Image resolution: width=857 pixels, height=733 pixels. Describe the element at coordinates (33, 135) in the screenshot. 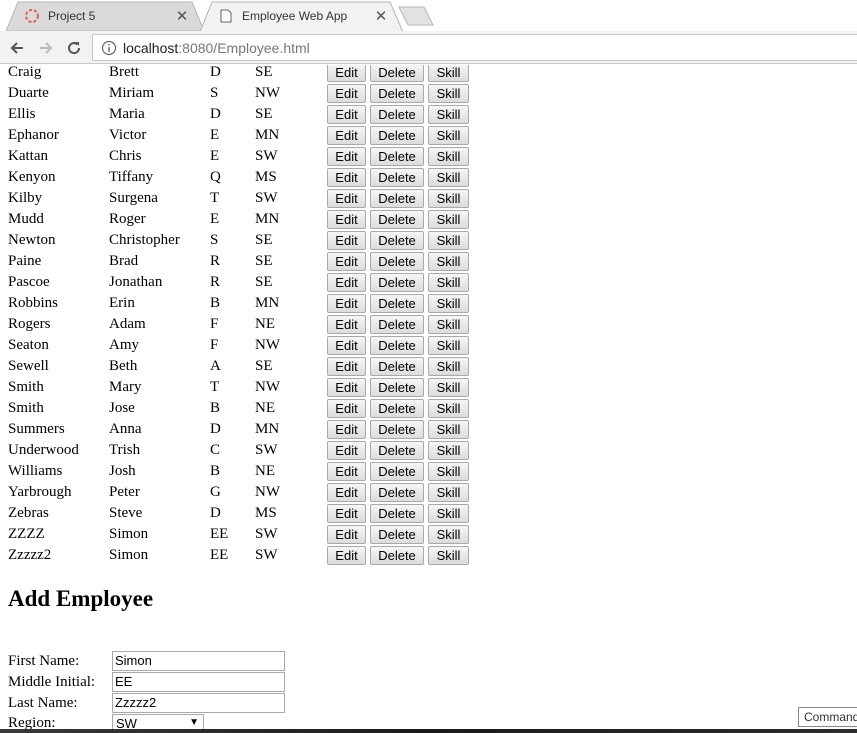

I see `last-name-cell: Ephanor` at that location.